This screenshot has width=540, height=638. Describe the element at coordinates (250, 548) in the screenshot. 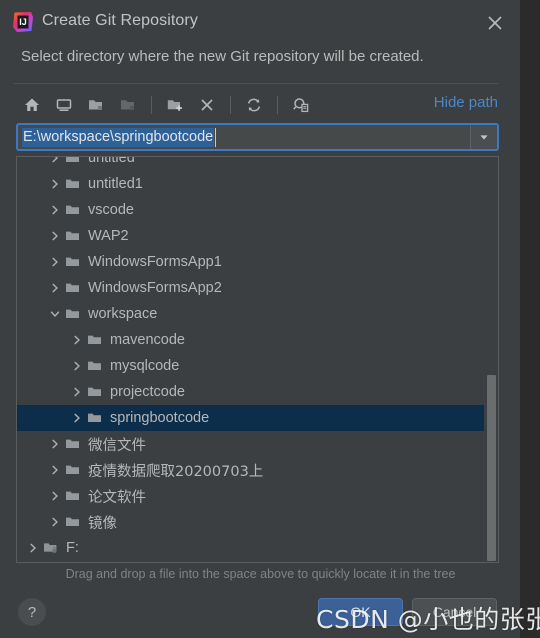

I see `tree-row: F:` at that location.